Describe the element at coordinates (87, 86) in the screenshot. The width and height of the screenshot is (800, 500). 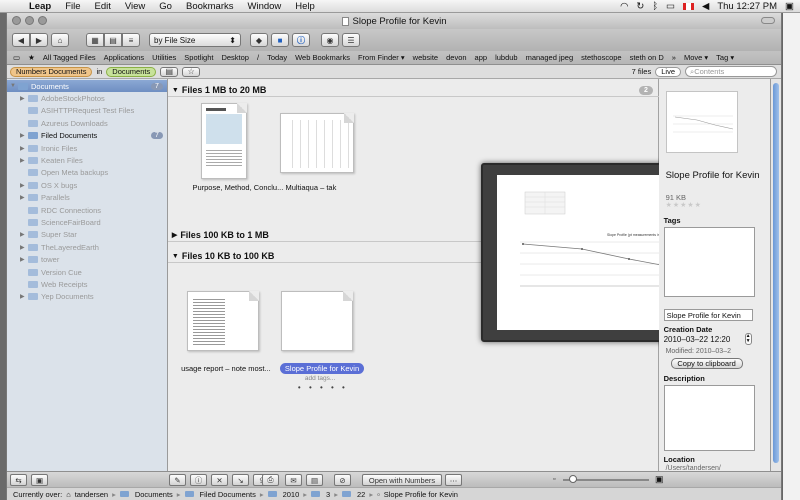
I see `sidebar-item-documents: ▼ Documents 7` at that location.